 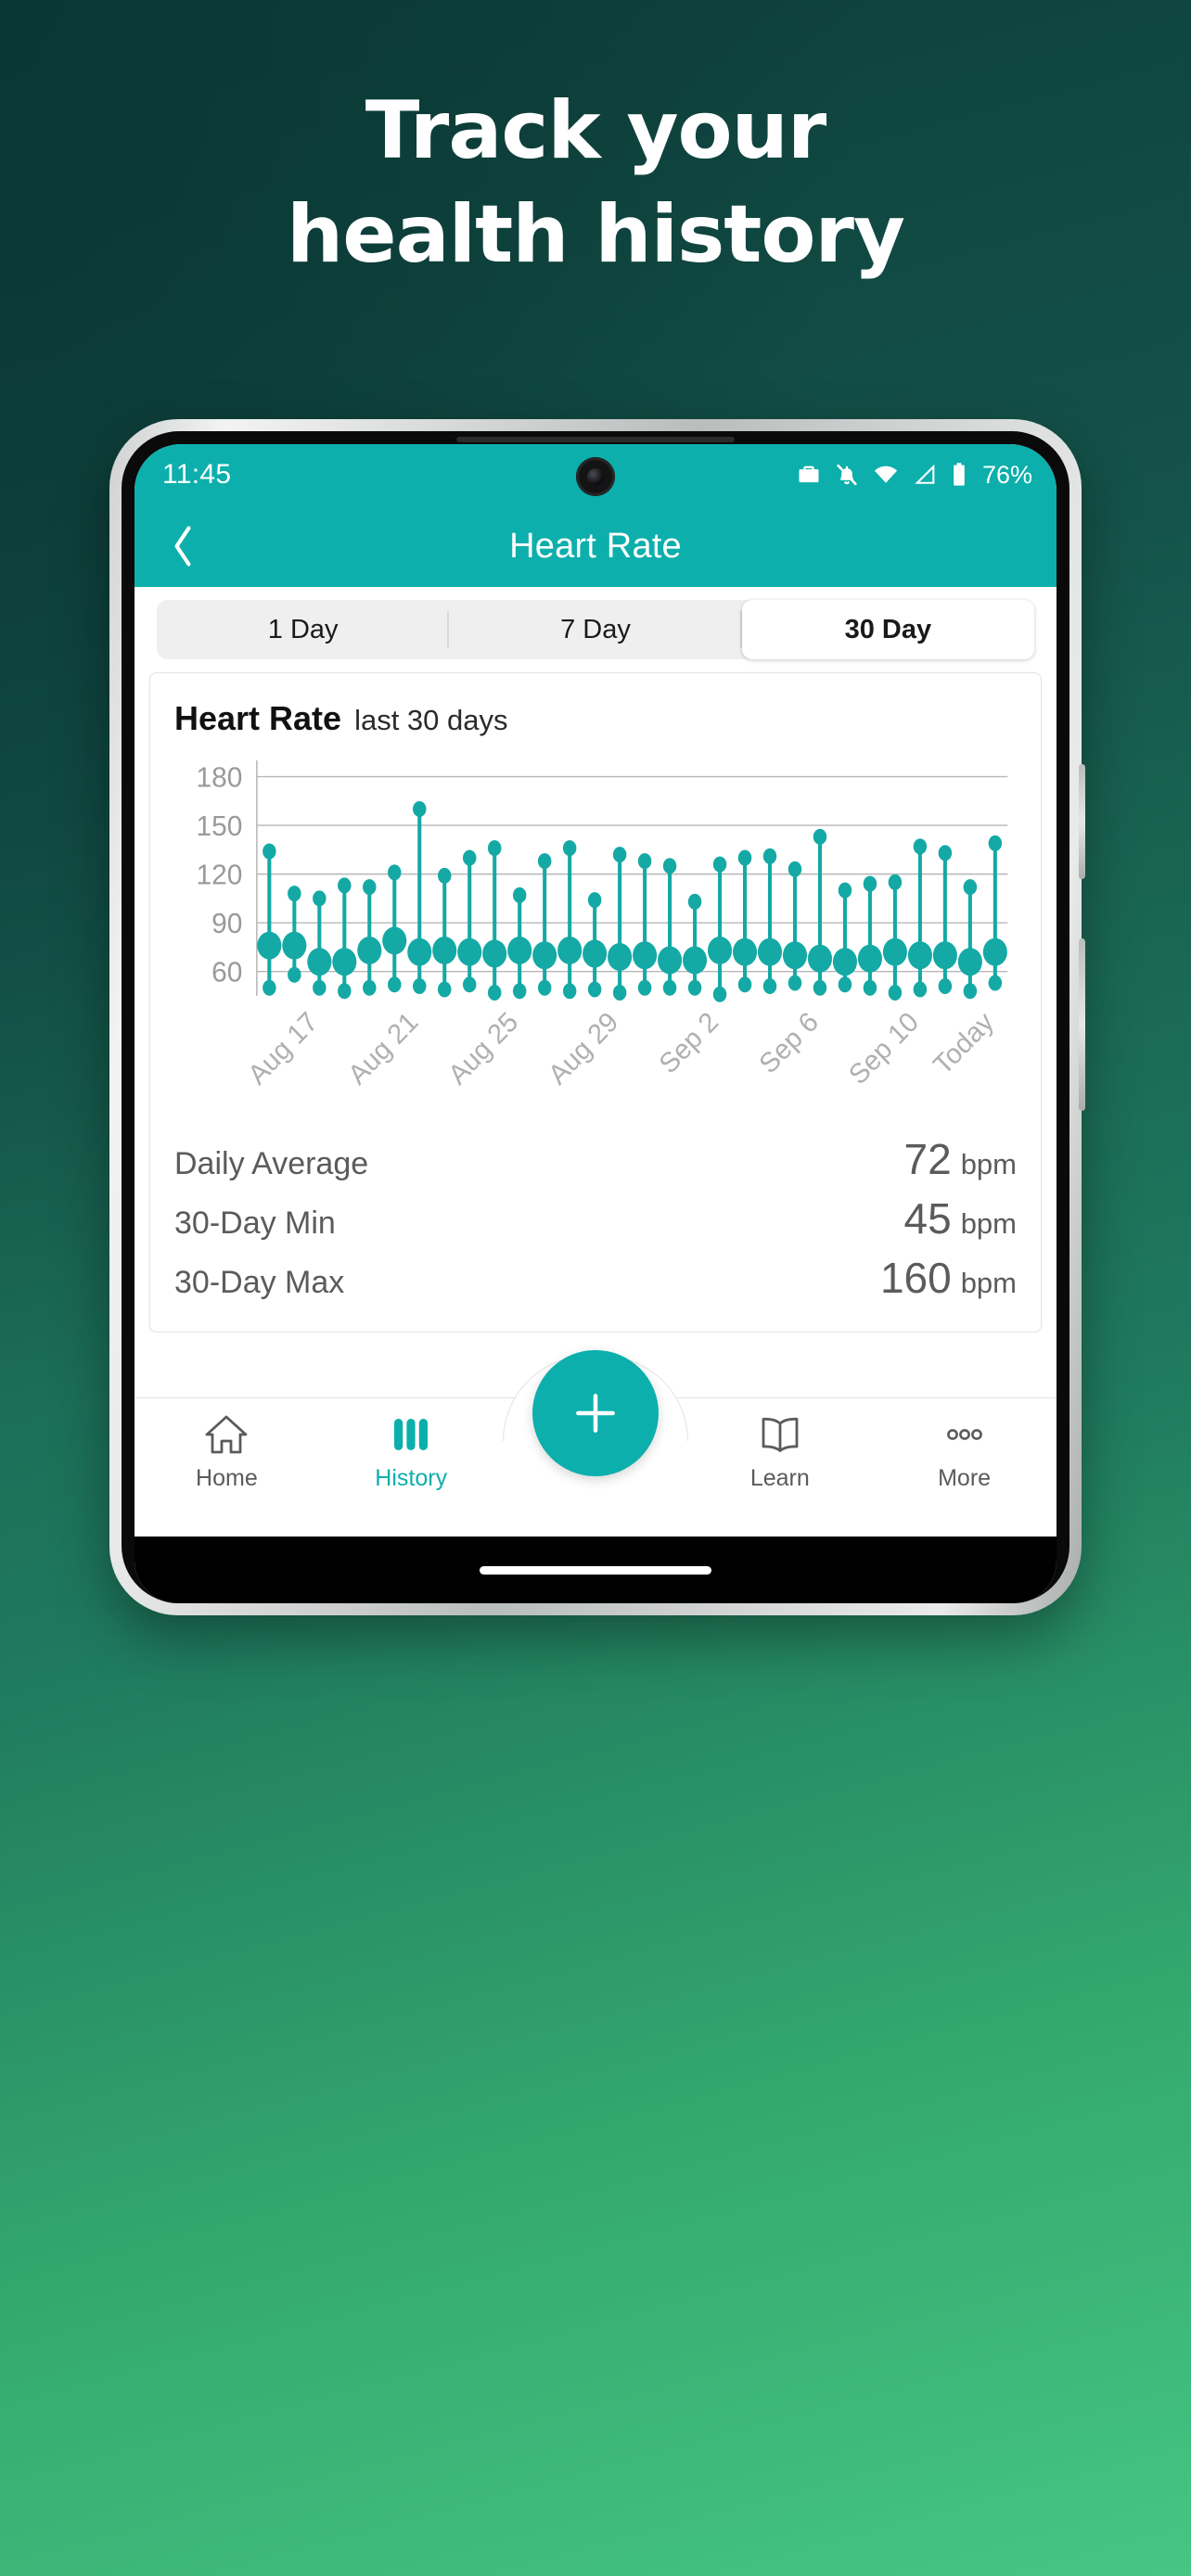 What do you see at coordinates (779, 1478) in the screenshot?
I see `nav-label: Learn` at bounding box center [779, 1478].